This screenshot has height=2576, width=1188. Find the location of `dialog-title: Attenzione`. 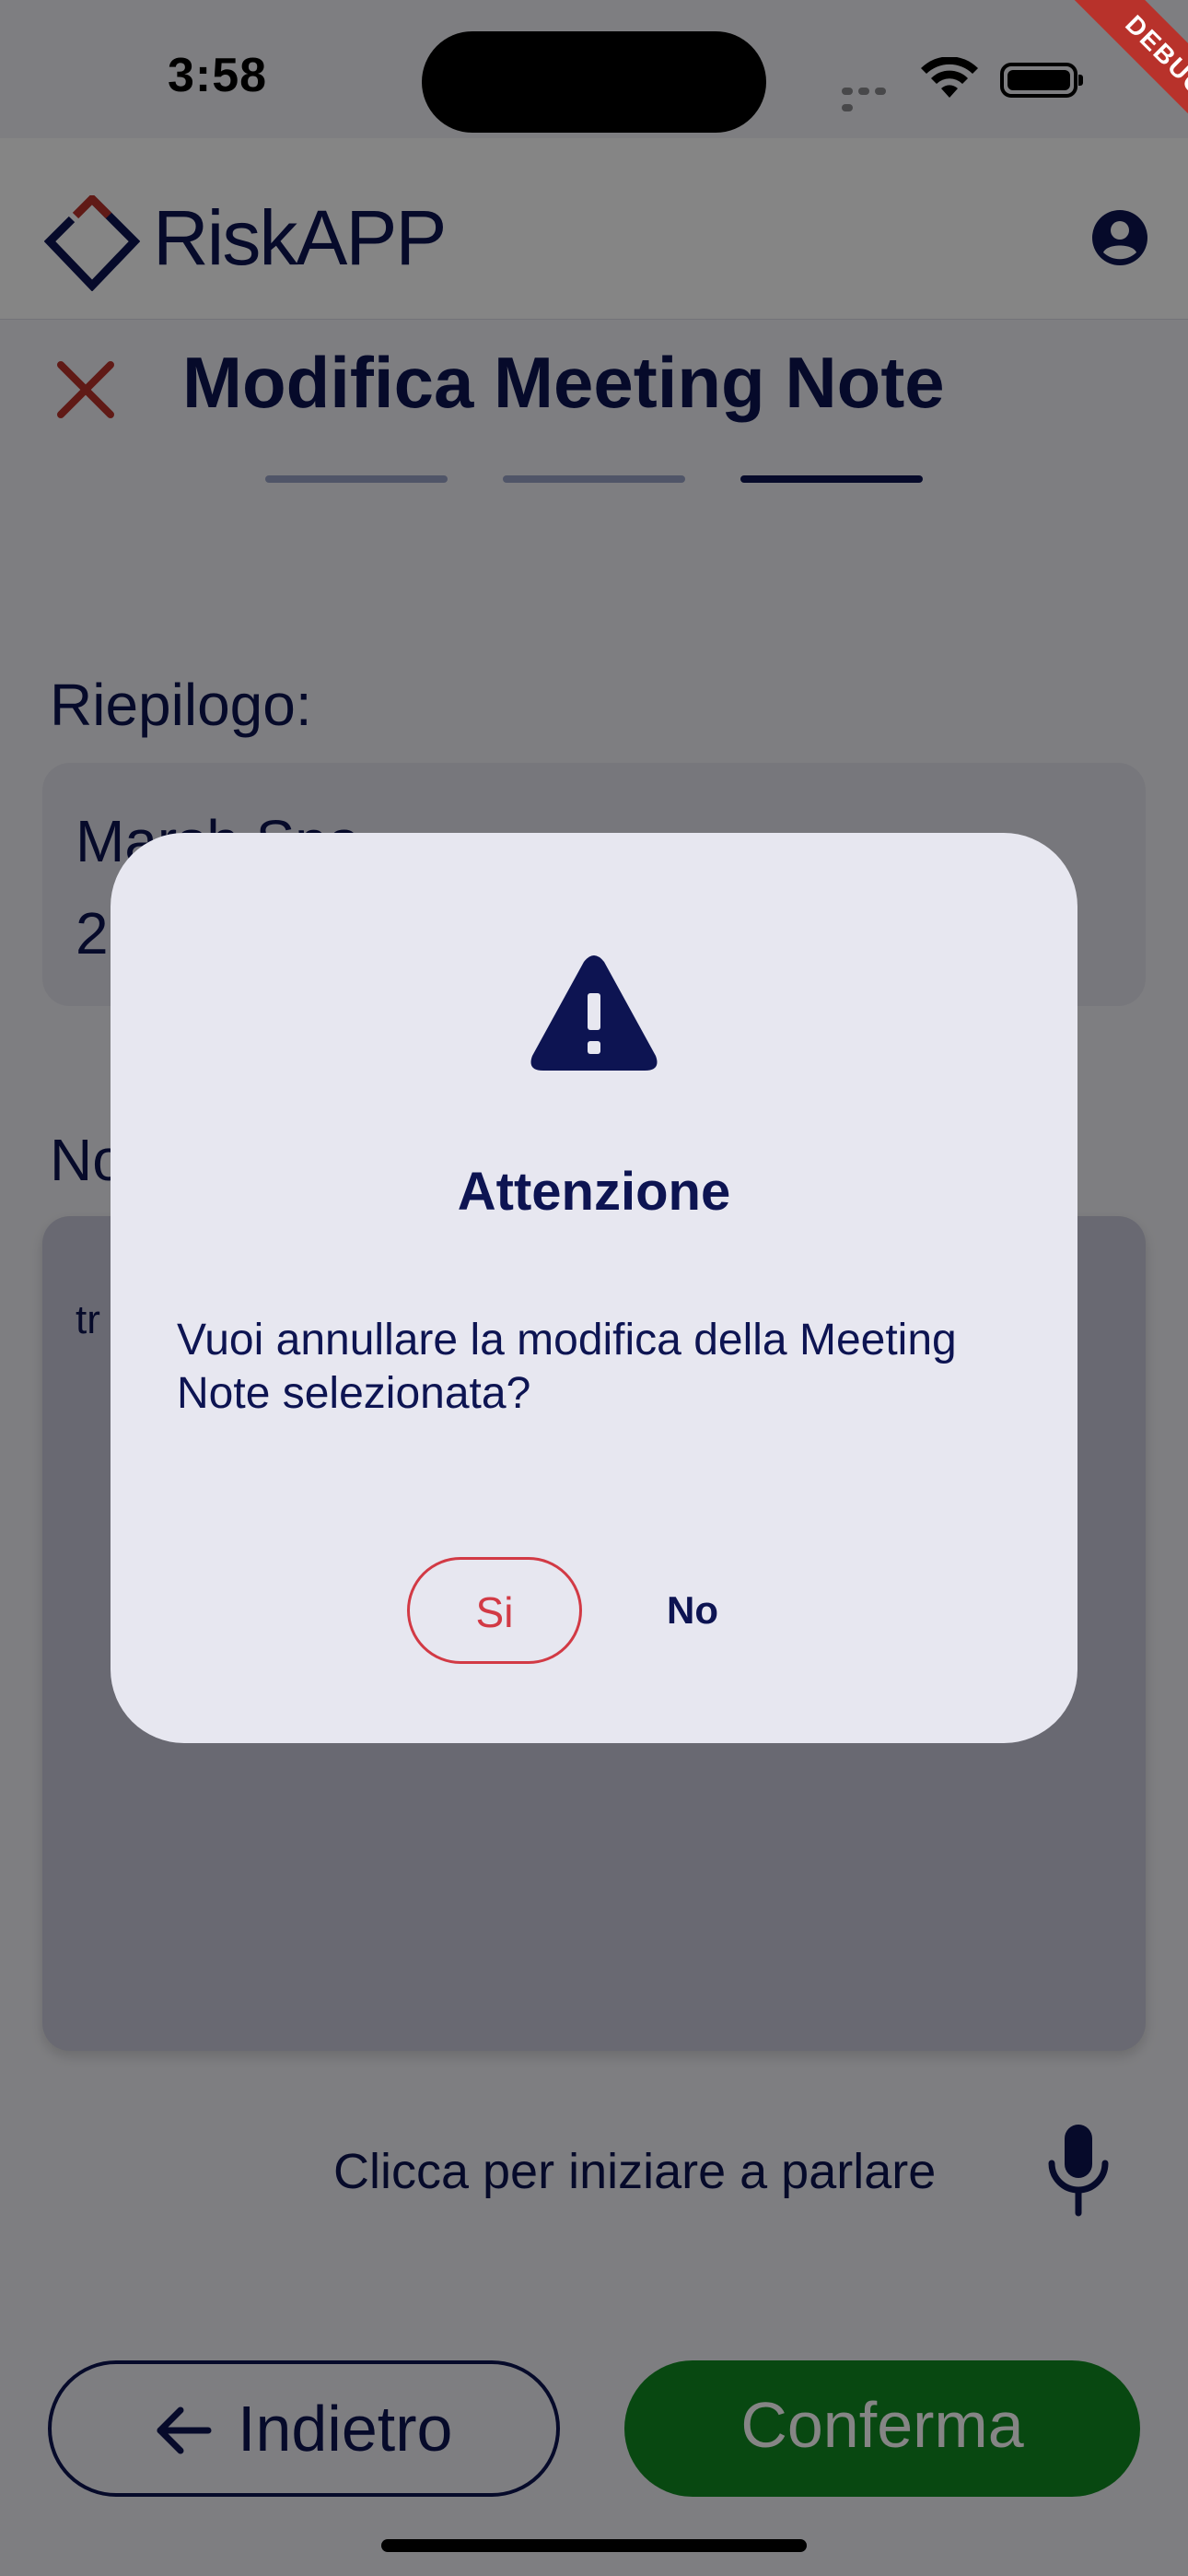

dialog-title: Attenzione is located at coordinates (594, 1192).